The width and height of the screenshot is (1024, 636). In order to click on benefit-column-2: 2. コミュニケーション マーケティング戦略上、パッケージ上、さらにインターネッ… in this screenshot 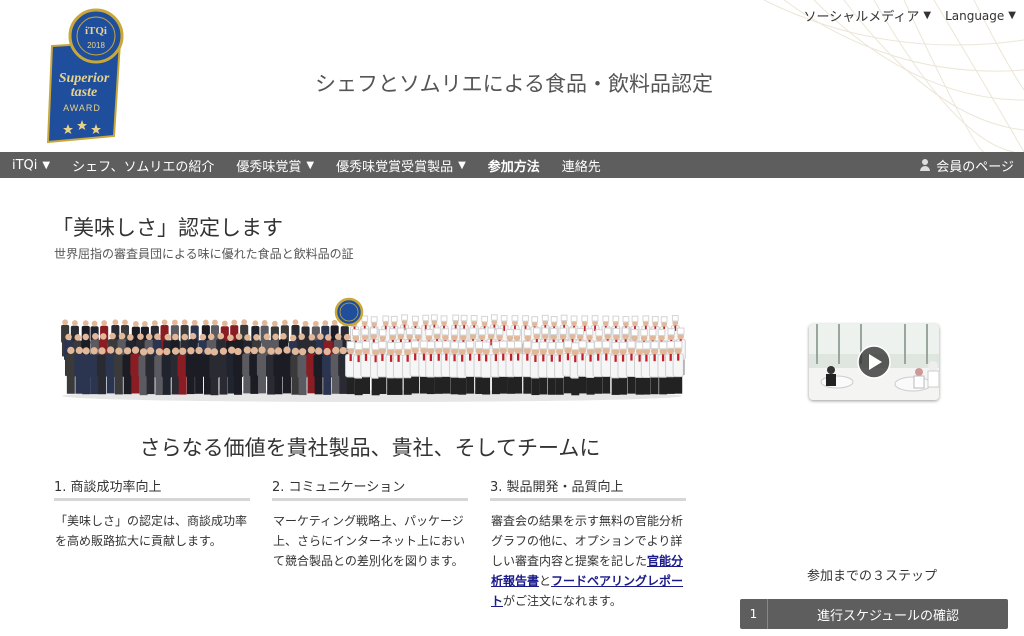, I will do `click(370, 523)`.